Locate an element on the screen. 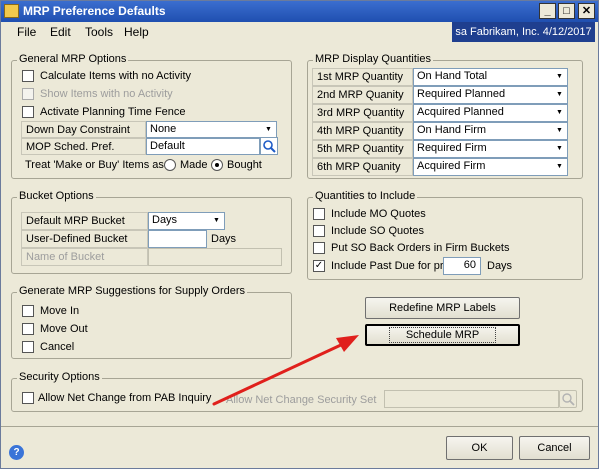 The width and height of the screenshot is (599, 469). annotation-arrow is located at coordinates (285, 370).